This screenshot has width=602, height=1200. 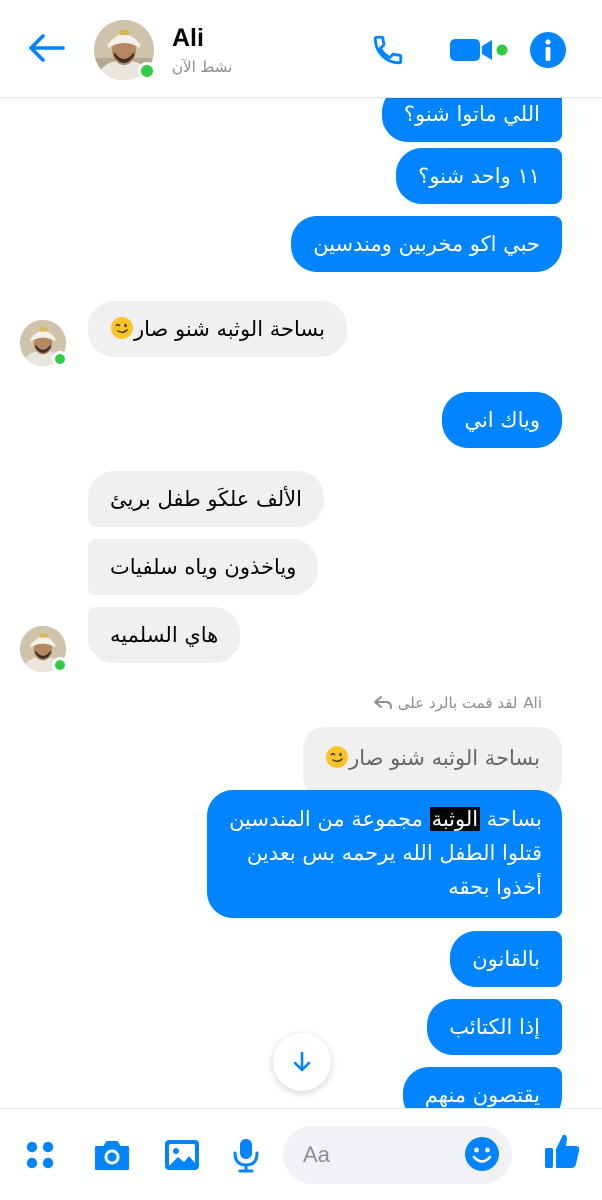 I want to click on message-outgoing: يقتصون منهم, so click(x=482, y=1087).